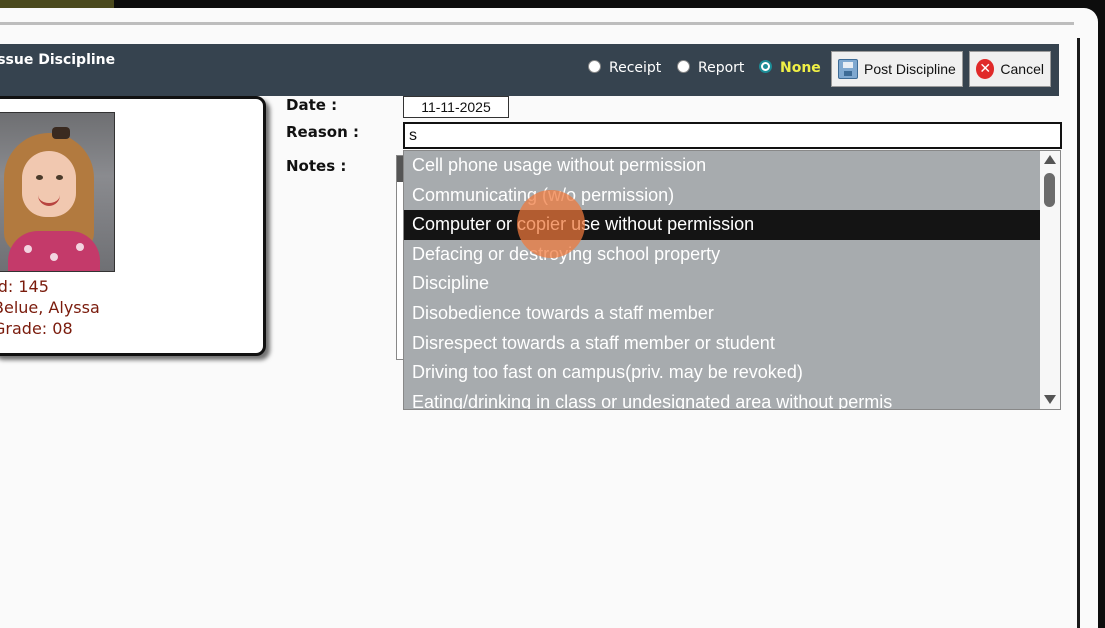 The image size is (1105, 628). What do you see at coordinates (1022, 69) in the screenshot?
I see `cancel-label: Cancel` at bounding box center [1022, 69].